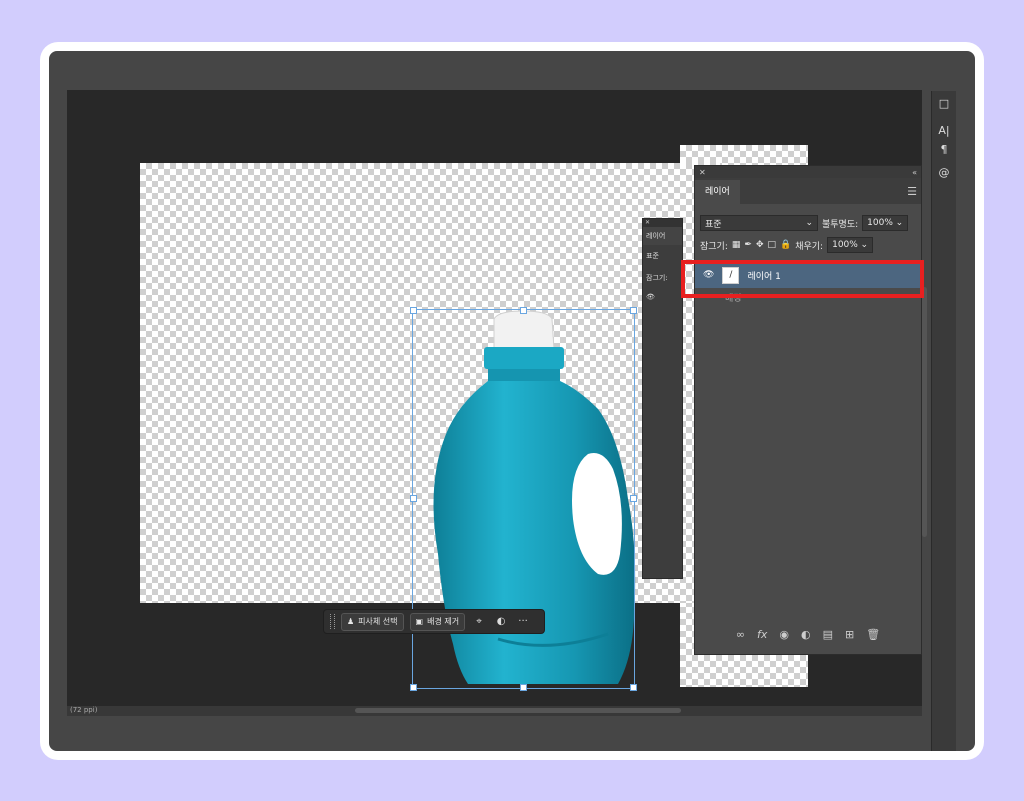 The height and width of the screenshot is (801, 1024). Describe the element at coordinates (413, 498) in the screenshot. I see `transform-handle-ml` at that location.